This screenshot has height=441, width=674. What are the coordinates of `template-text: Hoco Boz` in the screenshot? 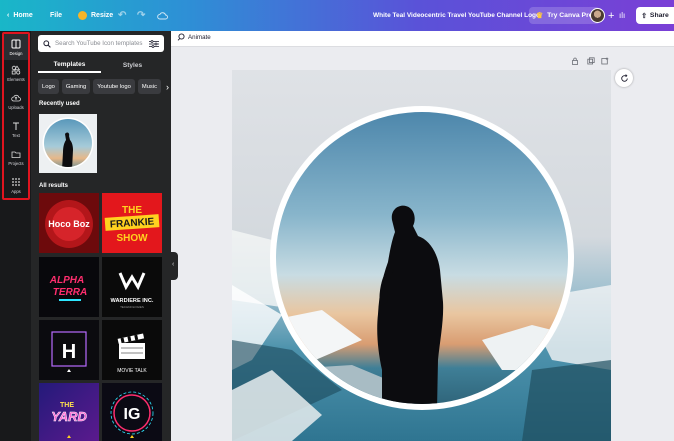 It's located at (69, 224).